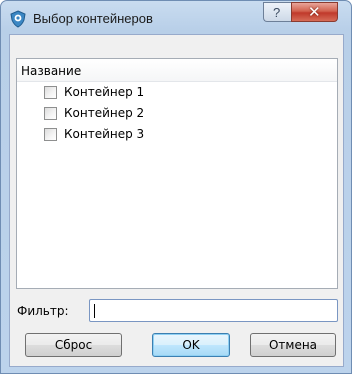 The height and width of the screenshot is (374, 352). I want to click on cancel-button: Отмена, so click(293, 345).